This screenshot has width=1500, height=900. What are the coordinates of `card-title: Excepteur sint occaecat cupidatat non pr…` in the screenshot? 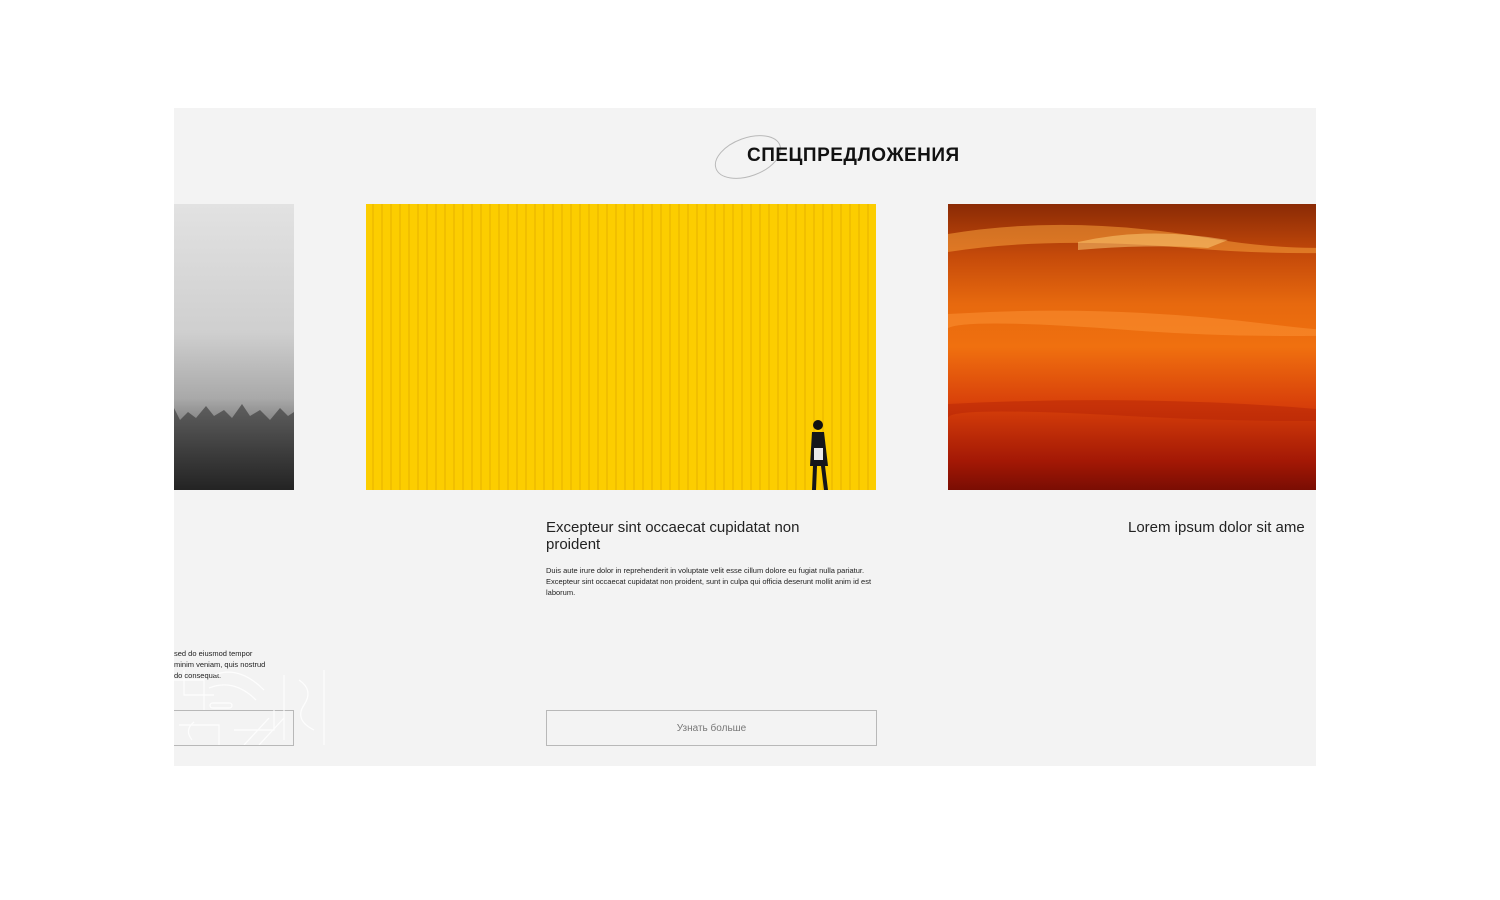 It's located at (673, 536).